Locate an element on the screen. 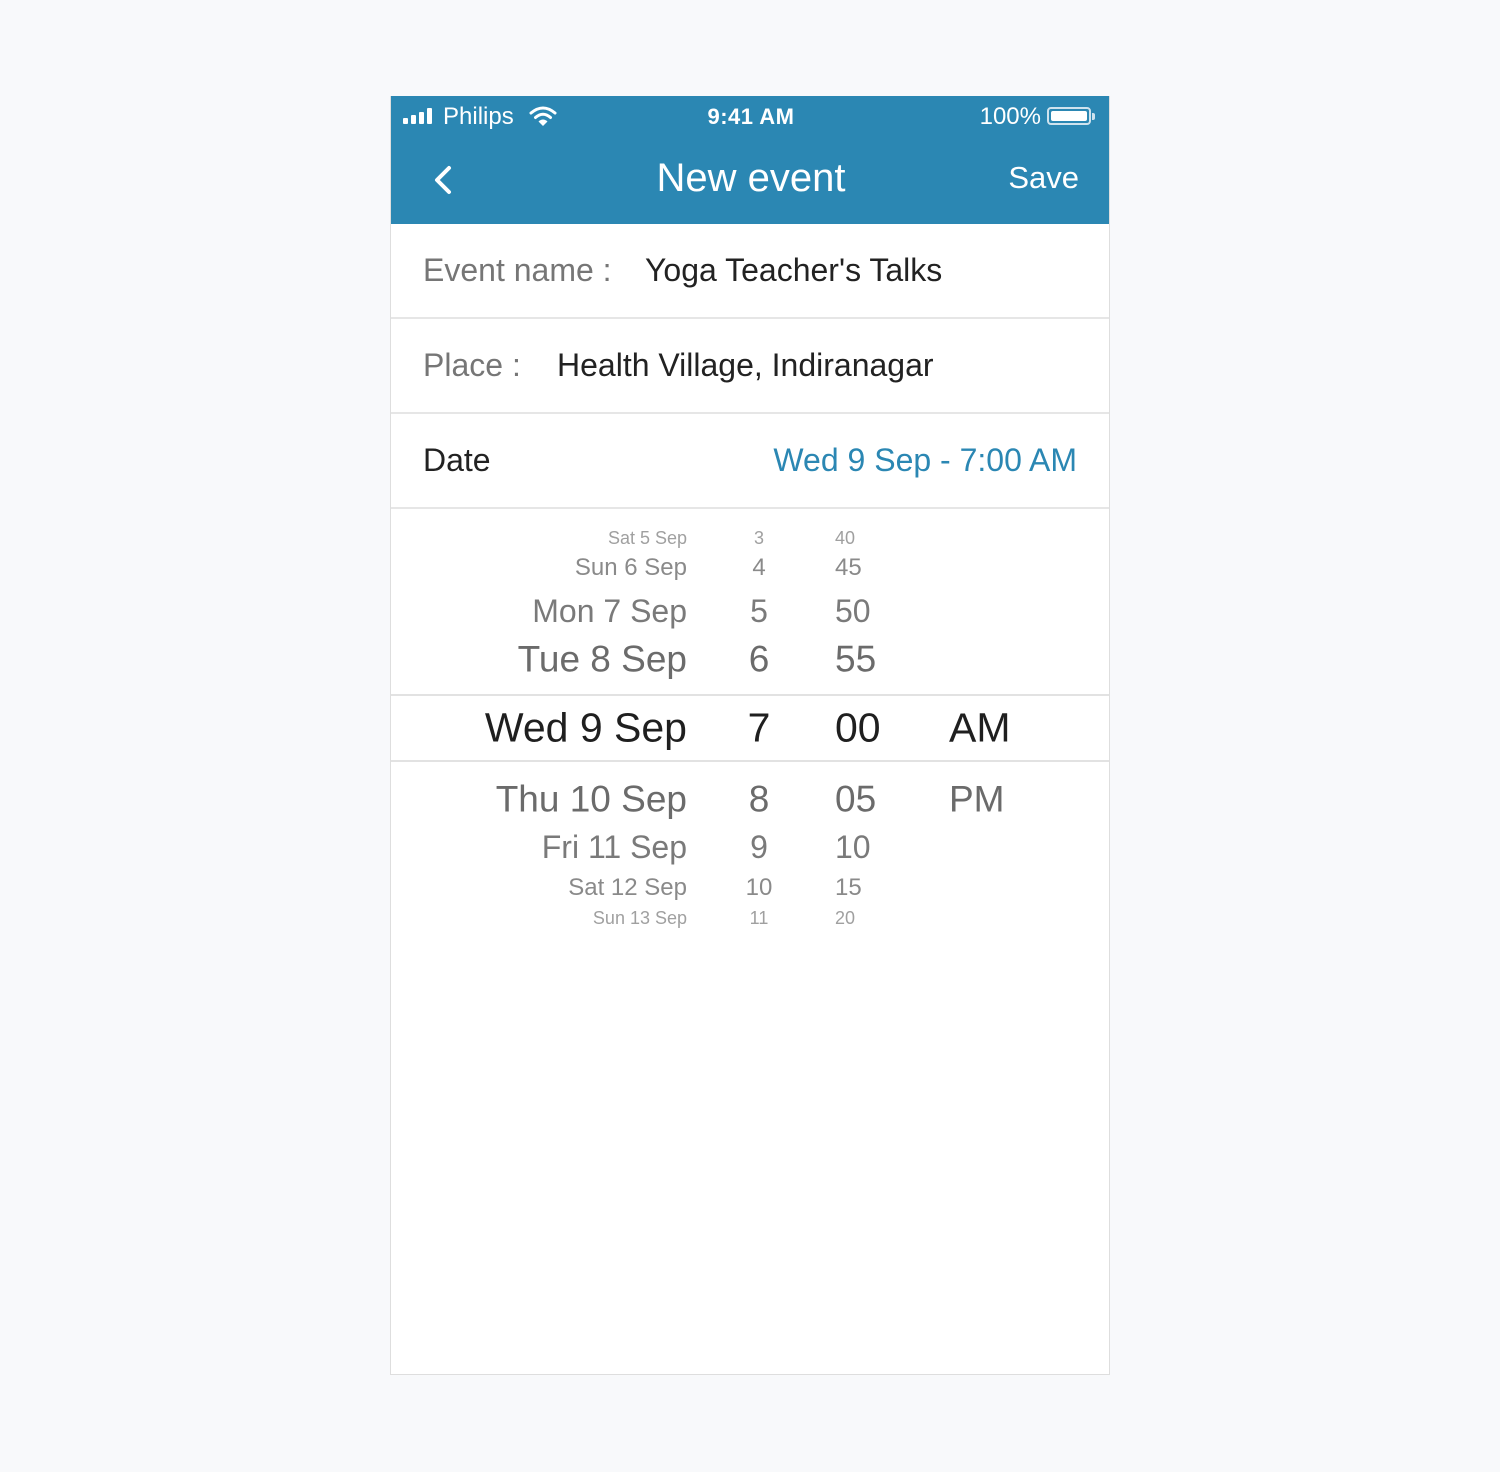  minute-option: 20 is located at coordinates (845, 918).